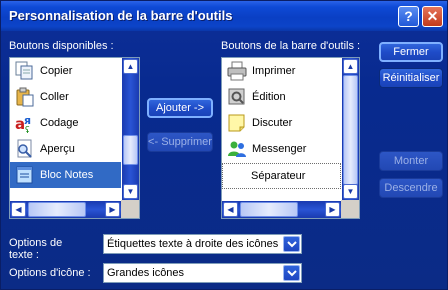 The image size is (448, 290). What do you see at coordinates (237, 71) in the screenshot?
I see `printer-icon` at bounding box center [237, 71].